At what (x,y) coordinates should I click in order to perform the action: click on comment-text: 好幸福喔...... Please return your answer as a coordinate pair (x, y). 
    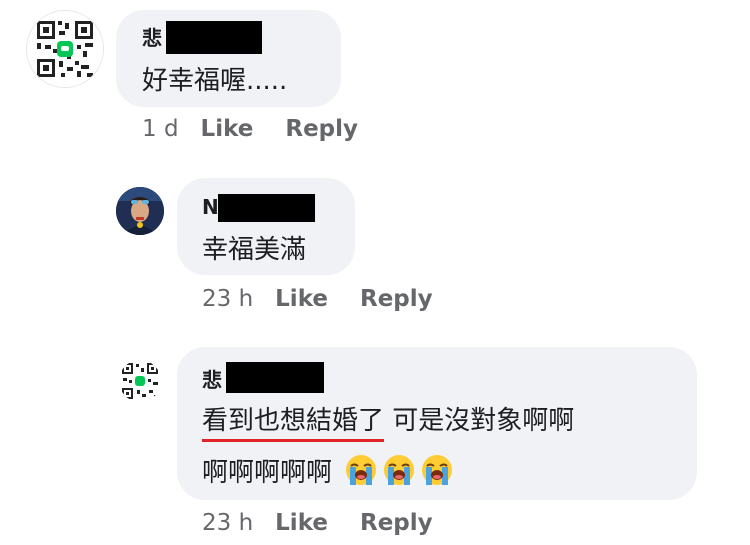
    Looking at the image, I should click on (215, 81).